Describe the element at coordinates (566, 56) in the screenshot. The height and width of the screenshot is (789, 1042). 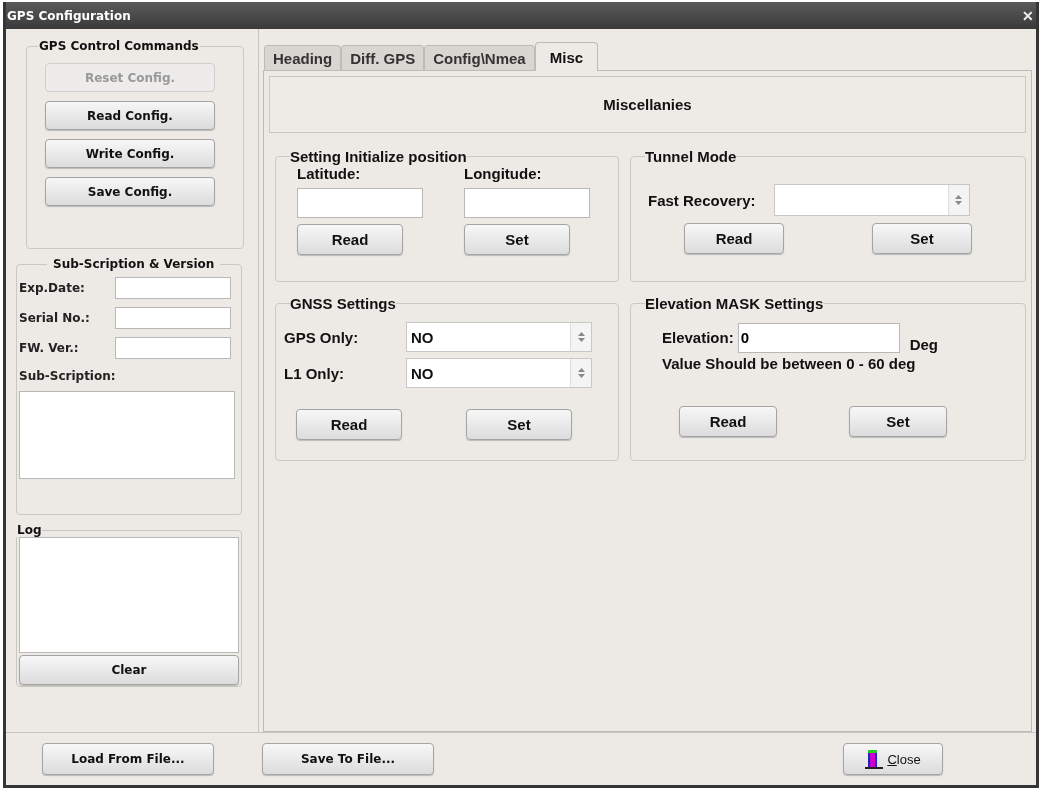
I see `tab: Misc` at that location.